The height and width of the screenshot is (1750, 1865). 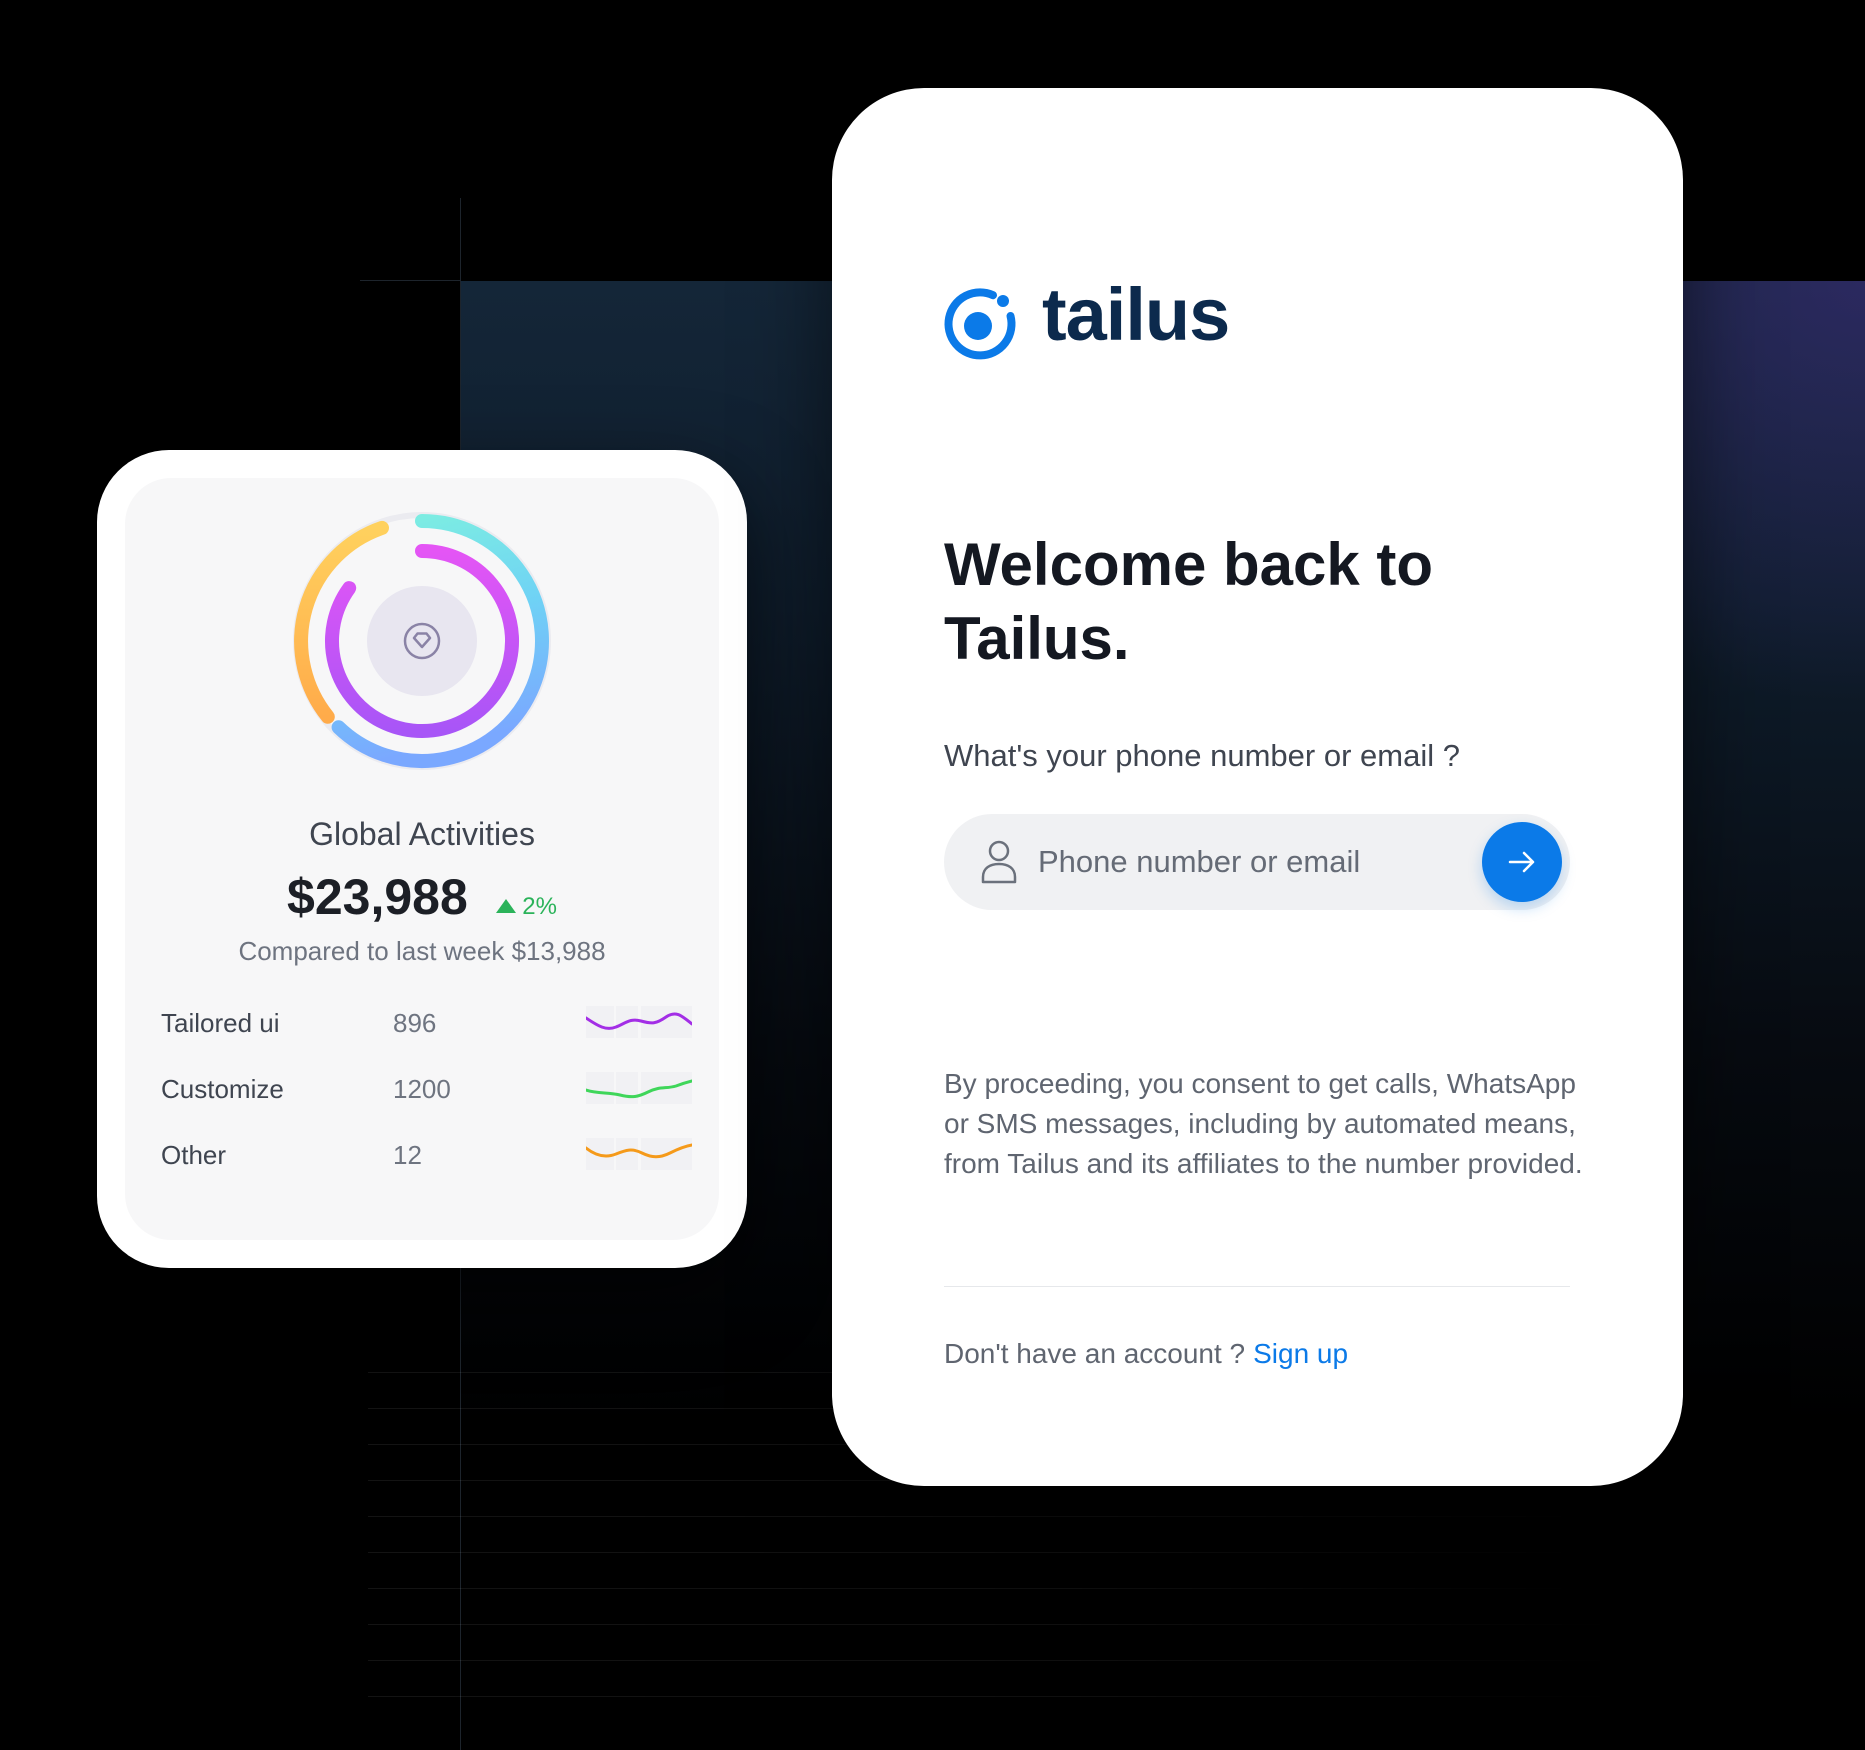 I want to click on continue-button, so click(x=1522, y=862).